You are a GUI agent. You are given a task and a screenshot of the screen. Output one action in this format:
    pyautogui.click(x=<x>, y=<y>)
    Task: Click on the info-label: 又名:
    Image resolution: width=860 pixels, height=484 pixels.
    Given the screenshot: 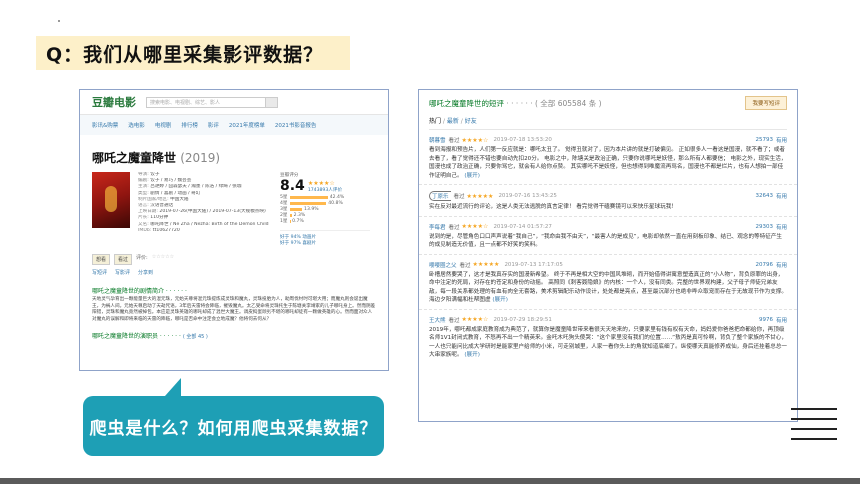 What is the action you would take?
    pyautogui.click(x=143, y=224)
    